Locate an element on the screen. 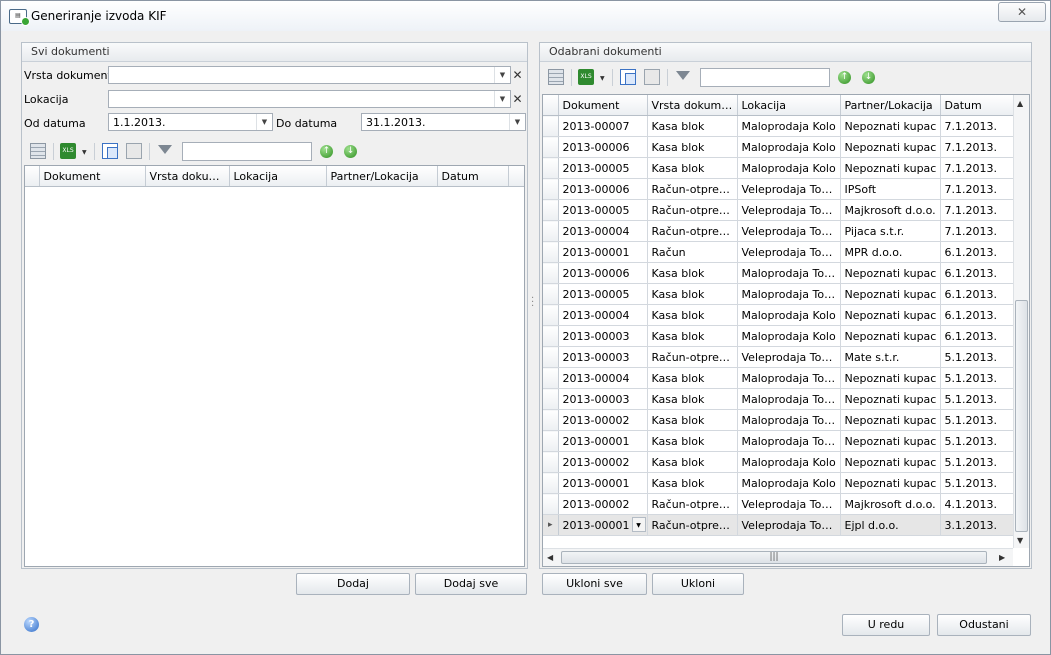 Image resolution: width=1051 pixels, height=655 pixels. table-cell: Majkrosoft d.o.o. is located at coordinates (890, 504).